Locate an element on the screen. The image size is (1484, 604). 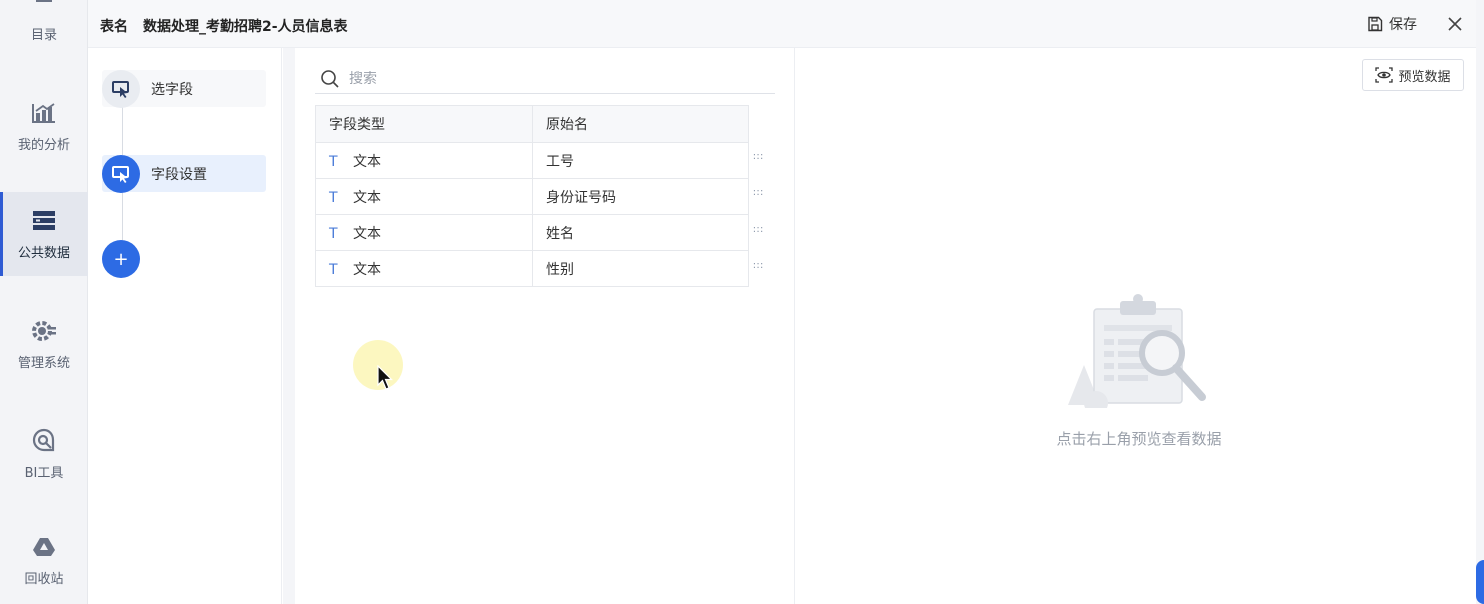
preview-data-button: 预览数据 is located at coordinates (1413, 75).